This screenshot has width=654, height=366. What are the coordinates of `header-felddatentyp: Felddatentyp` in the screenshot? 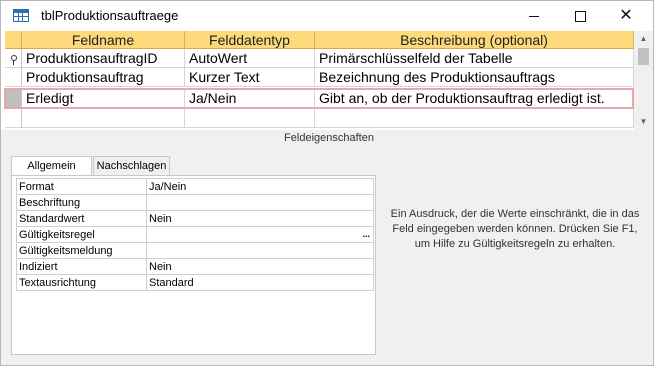 It's located at (250, 40).